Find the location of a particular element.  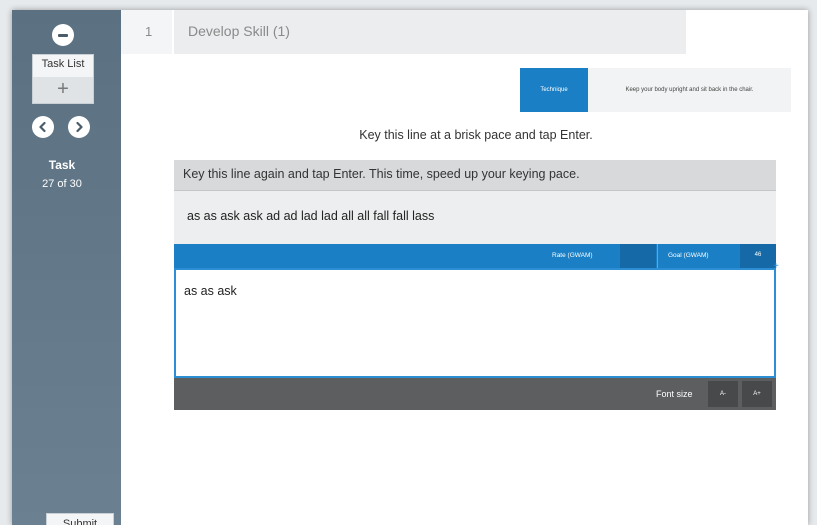

chevron-left-icon is located at coordinates (42, 127).